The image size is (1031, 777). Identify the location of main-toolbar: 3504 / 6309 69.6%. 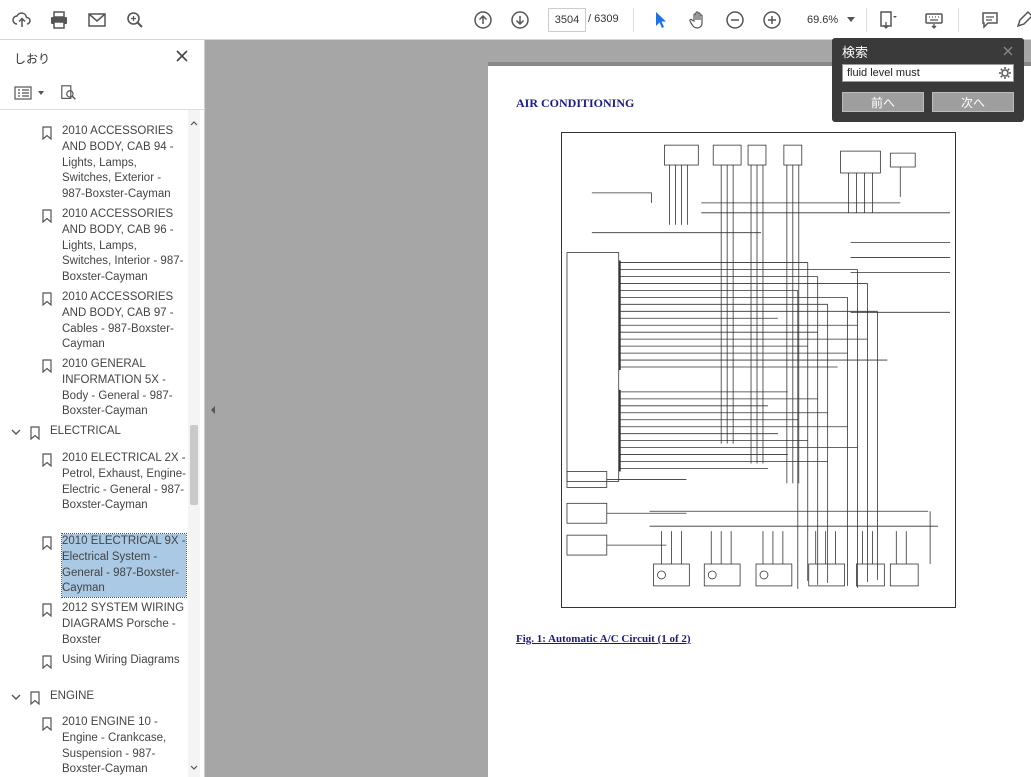
(515, 20).